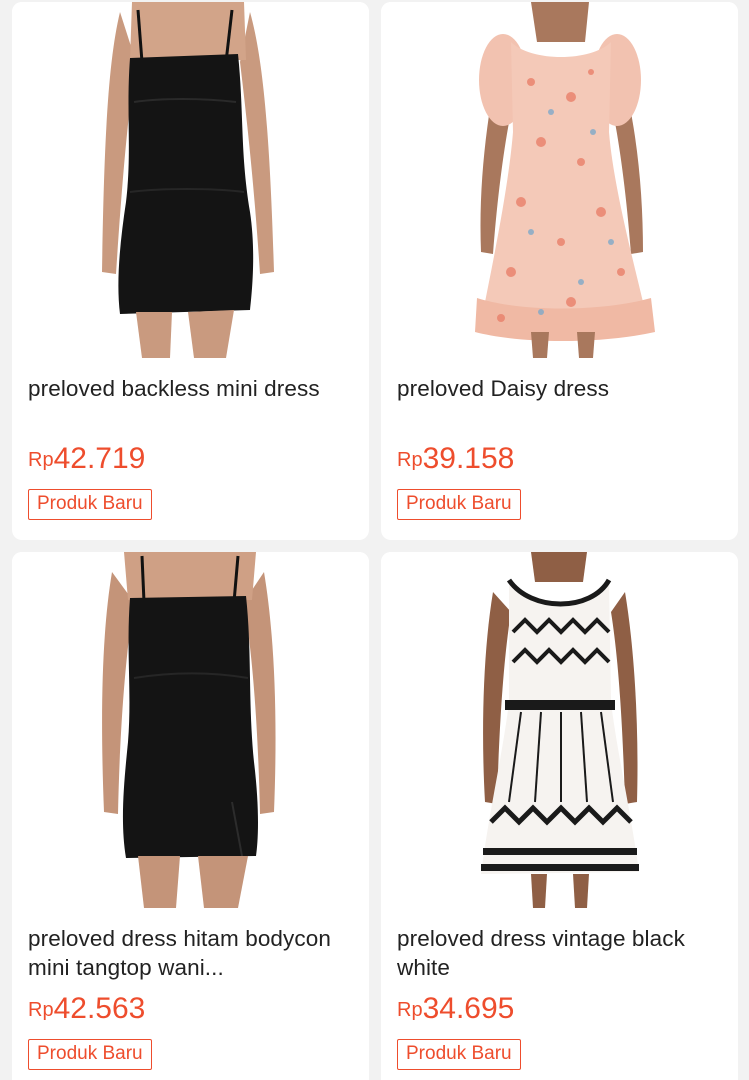 This screenshot has width=749, height=1080. I want to click on price-amount: 34.695, so click(468, 1008).